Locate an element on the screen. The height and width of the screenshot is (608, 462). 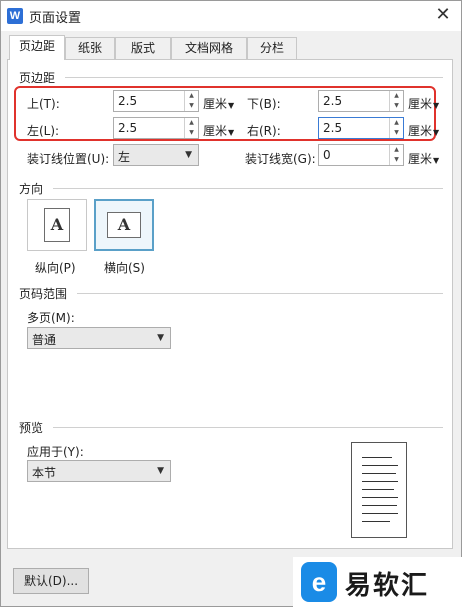
watermark: e 易软汇 is located at coordinates (377, 582).